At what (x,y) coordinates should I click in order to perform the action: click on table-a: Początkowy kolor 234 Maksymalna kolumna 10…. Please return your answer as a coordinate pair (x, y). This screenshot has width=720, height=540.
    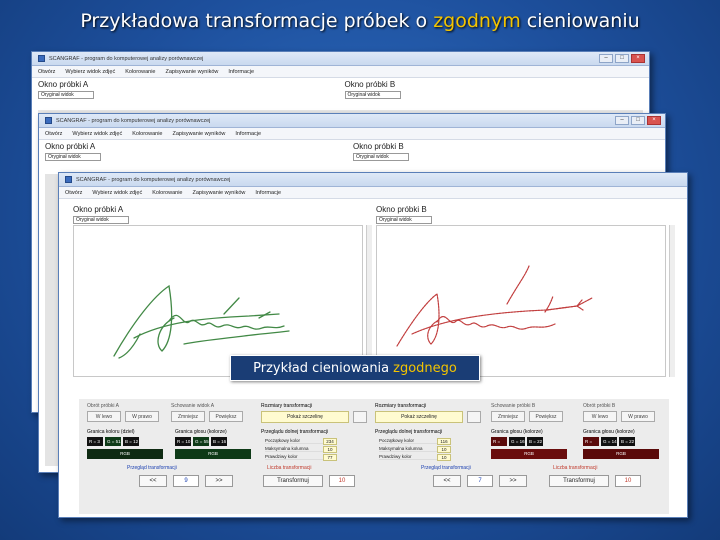
    Looking at the image, I should click on (301, 449).